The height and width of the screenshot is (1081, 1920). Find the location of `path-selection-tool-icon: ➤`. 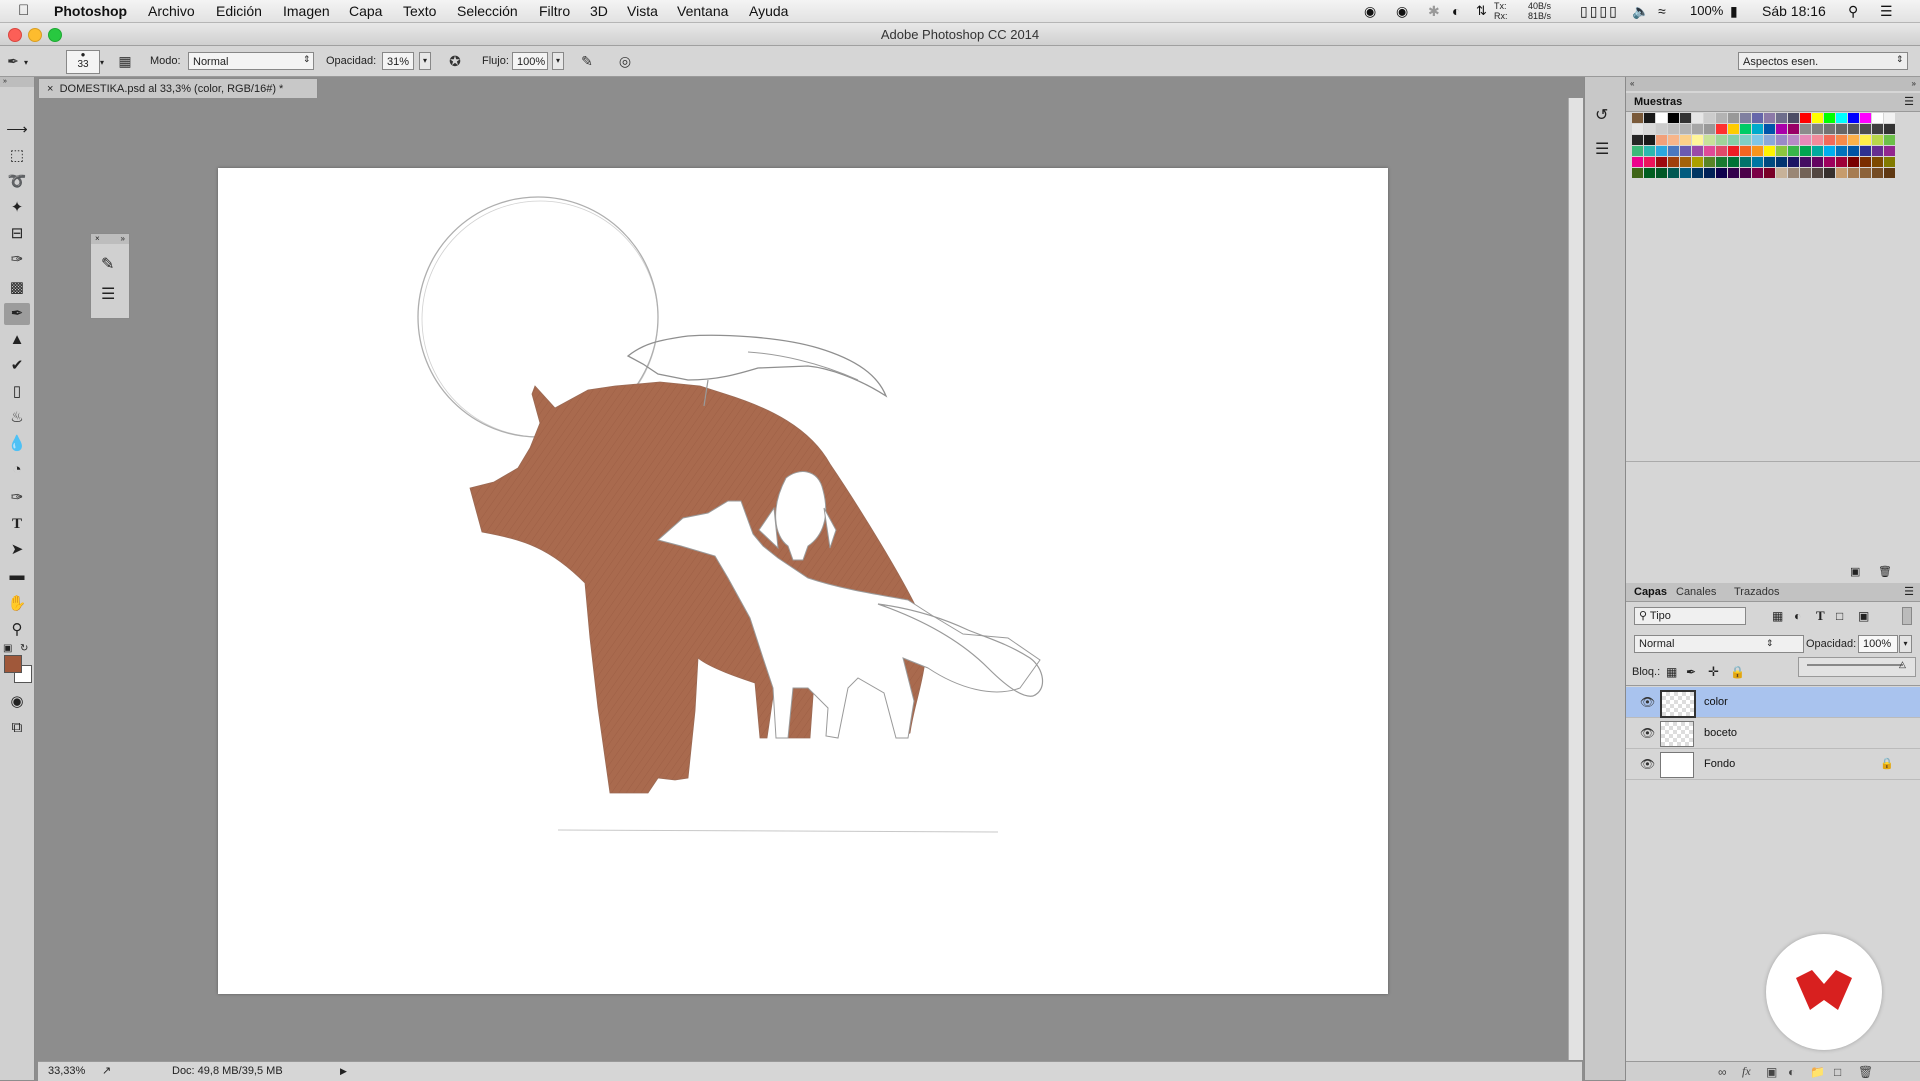

path-selection-tool-icon: ➤ is located at coordinates (17, 550).